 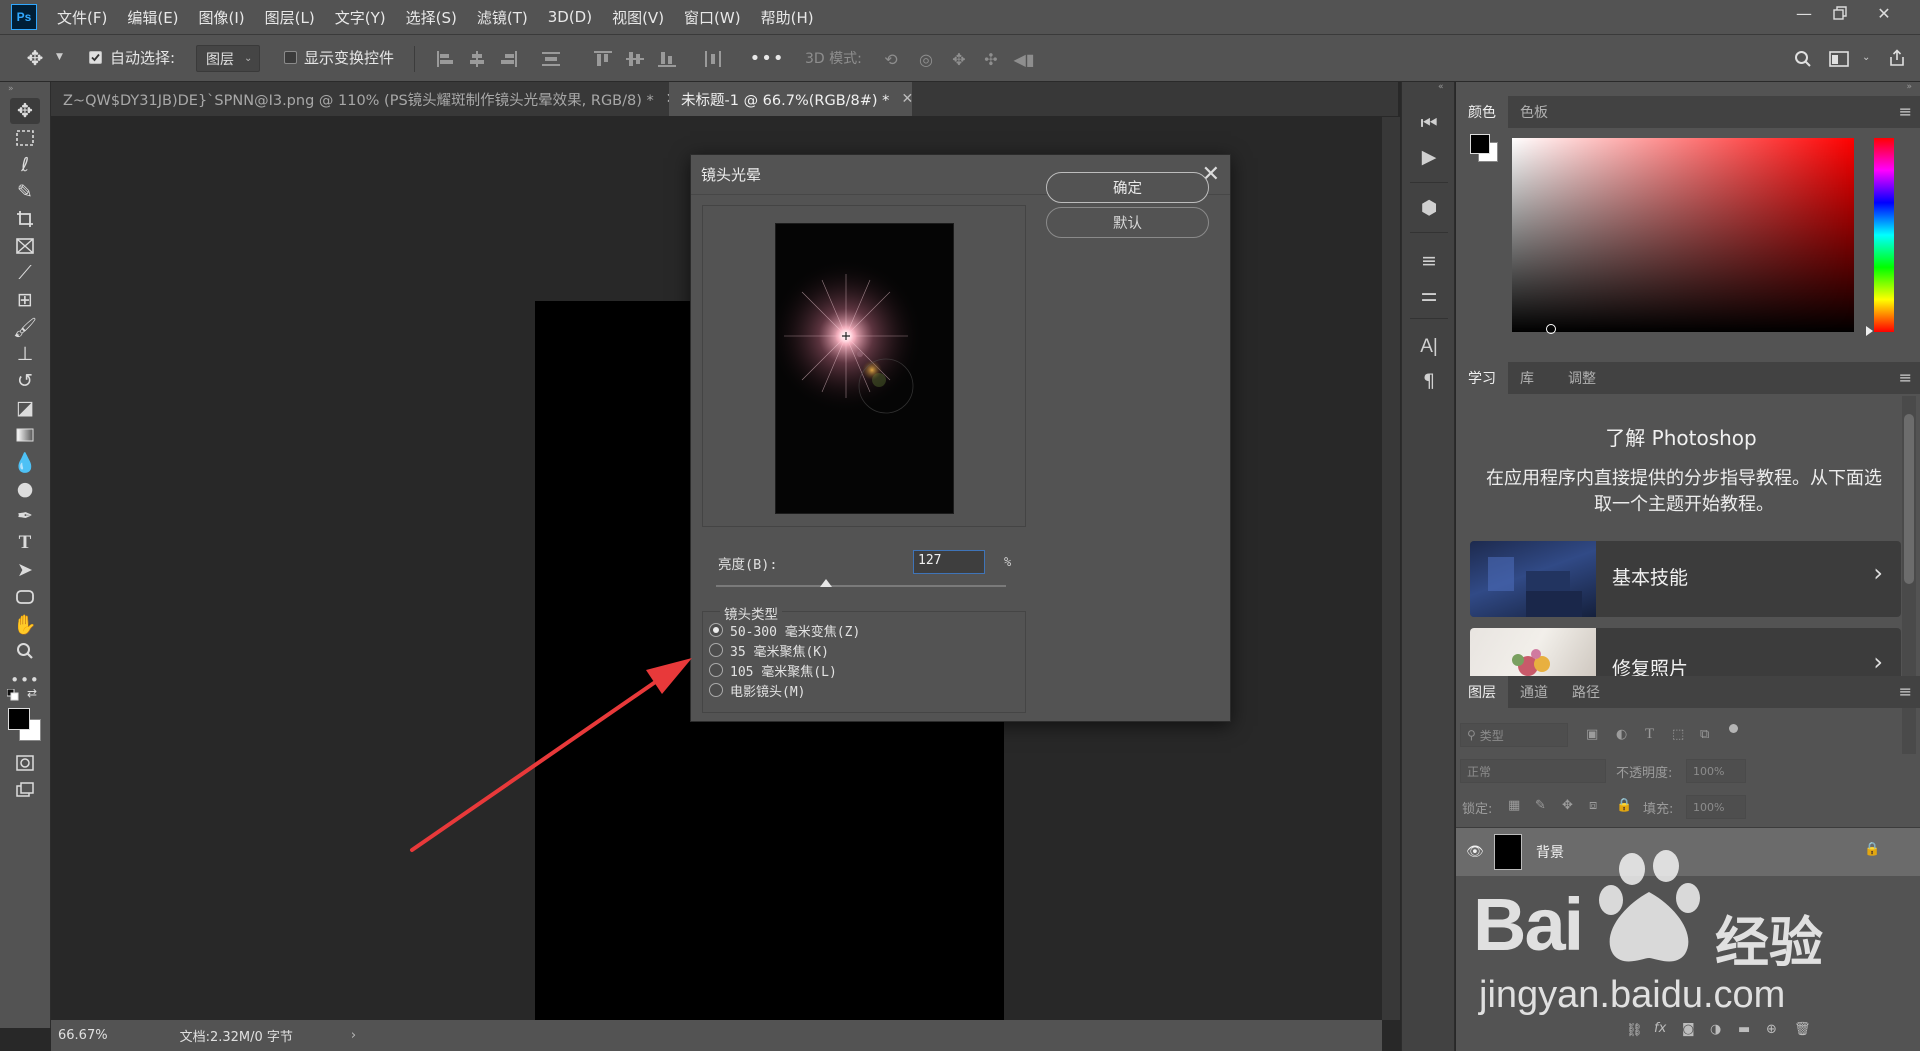 What do you see at coordinates (1534, 692) in the screenshot?
I see `tab-channels: 通道` at bounding box center [1534, 692].